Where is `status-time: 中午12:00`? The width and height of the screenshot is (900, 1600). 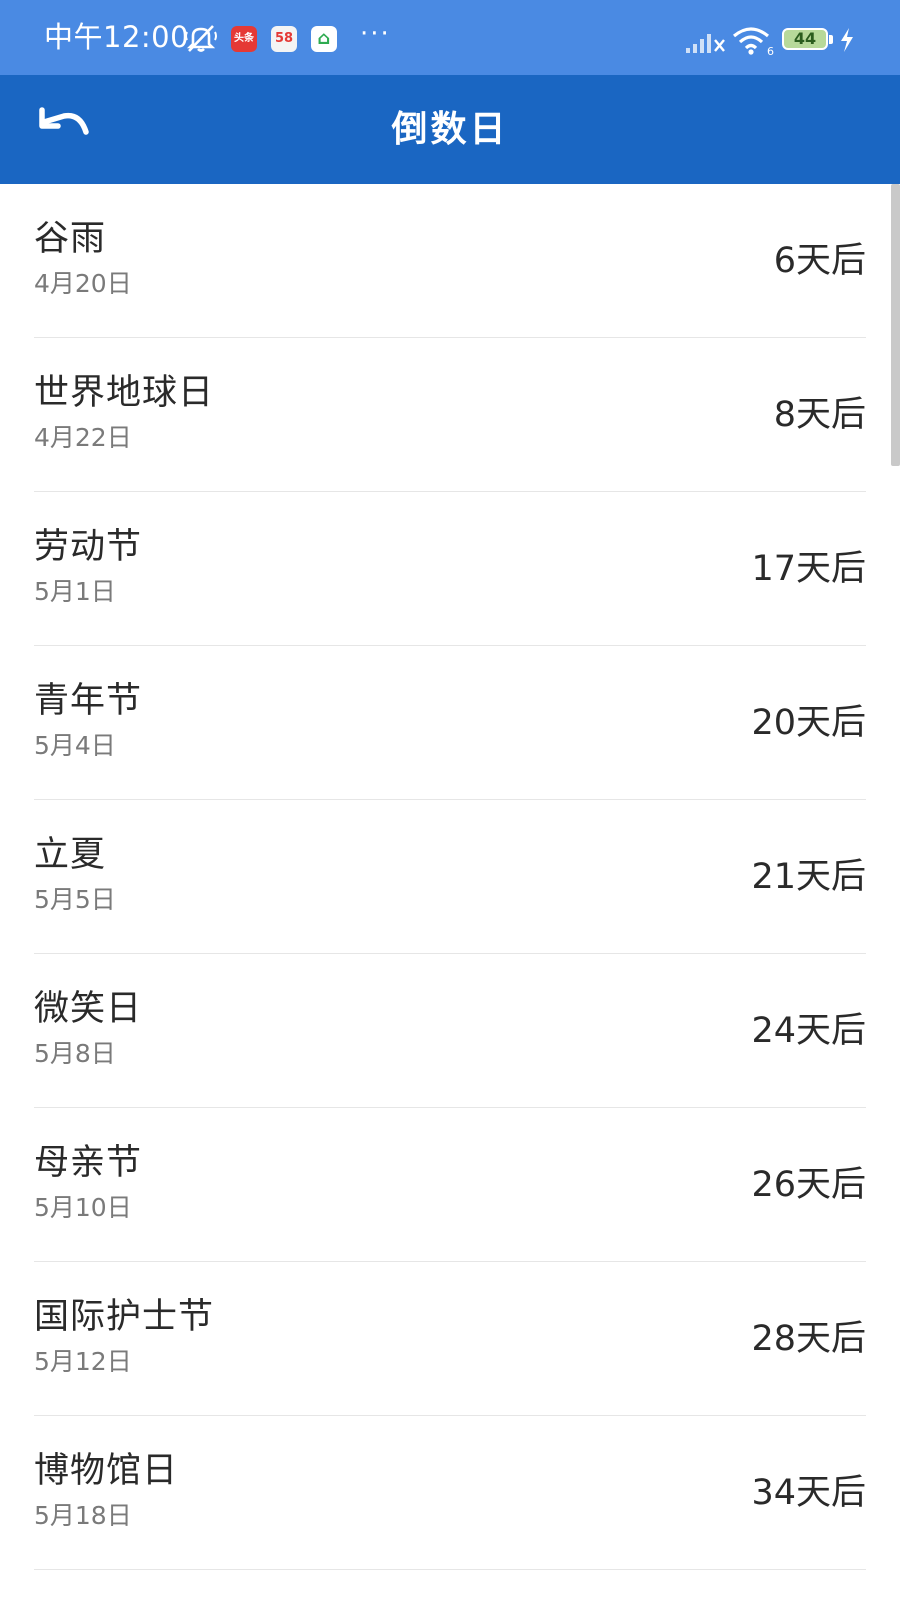 status-time: 中午12:00 is located at coordinates (117, 37).